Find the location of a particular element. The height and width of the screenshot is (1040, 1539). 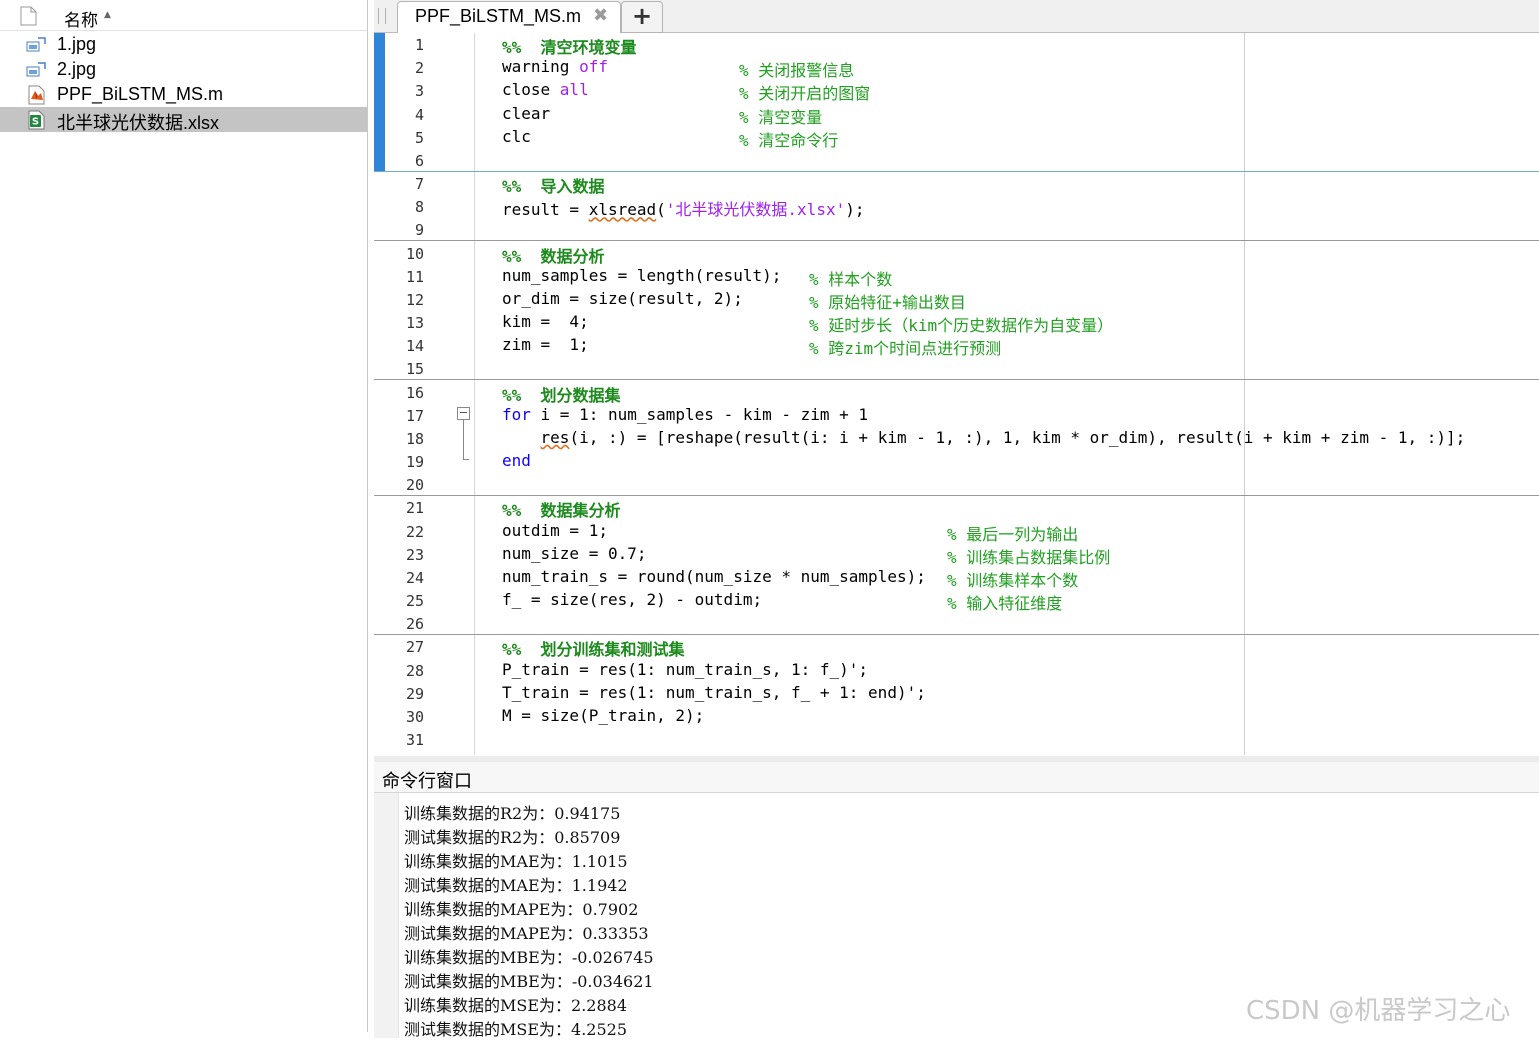

code-token: i = 1: num_samples - kim - zim + 1 is located at coordinates (699, 414).